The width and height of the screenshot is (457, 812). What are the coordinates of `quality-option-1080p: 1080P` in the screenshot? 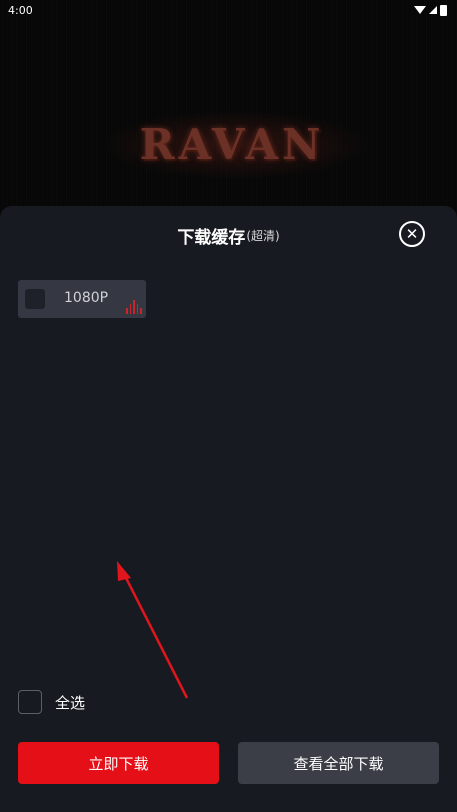 It's located at (82, 299).